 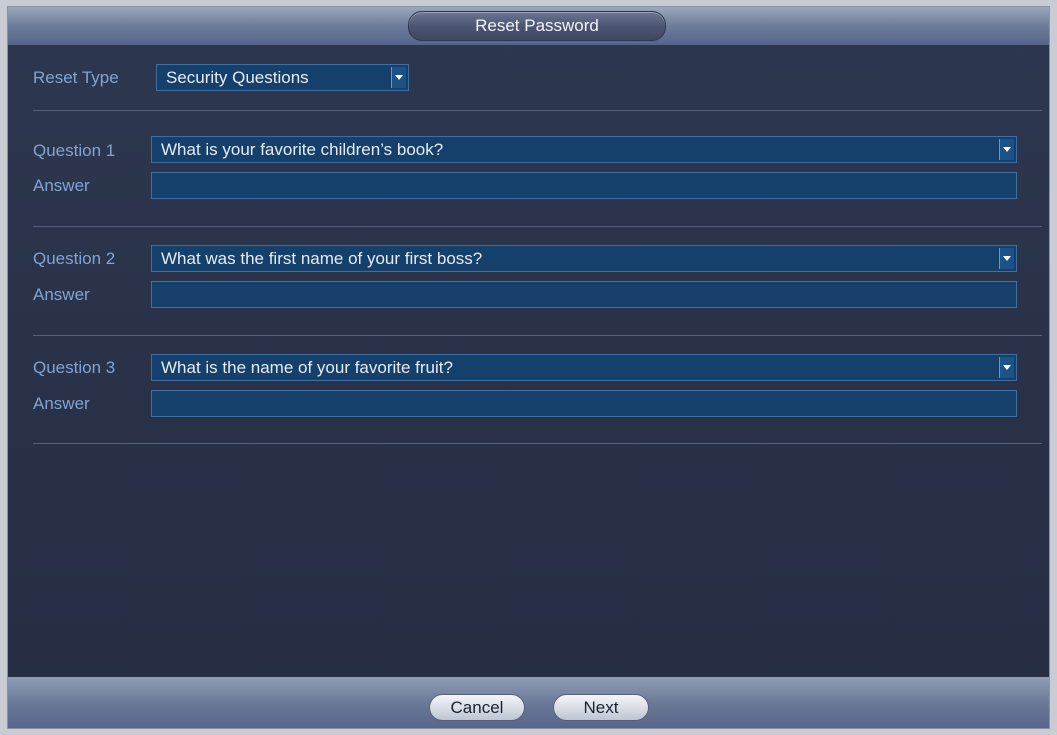 I want to click on question-2-label: Question 2, so click(x=74, y=258).